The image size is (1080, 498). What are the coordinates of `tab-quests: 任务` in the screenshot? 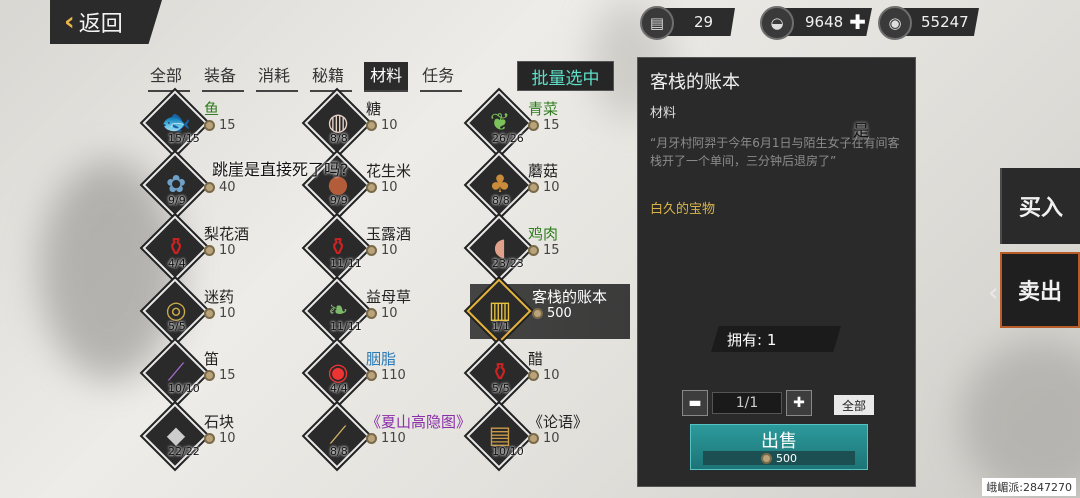 It's located at (441, 77).